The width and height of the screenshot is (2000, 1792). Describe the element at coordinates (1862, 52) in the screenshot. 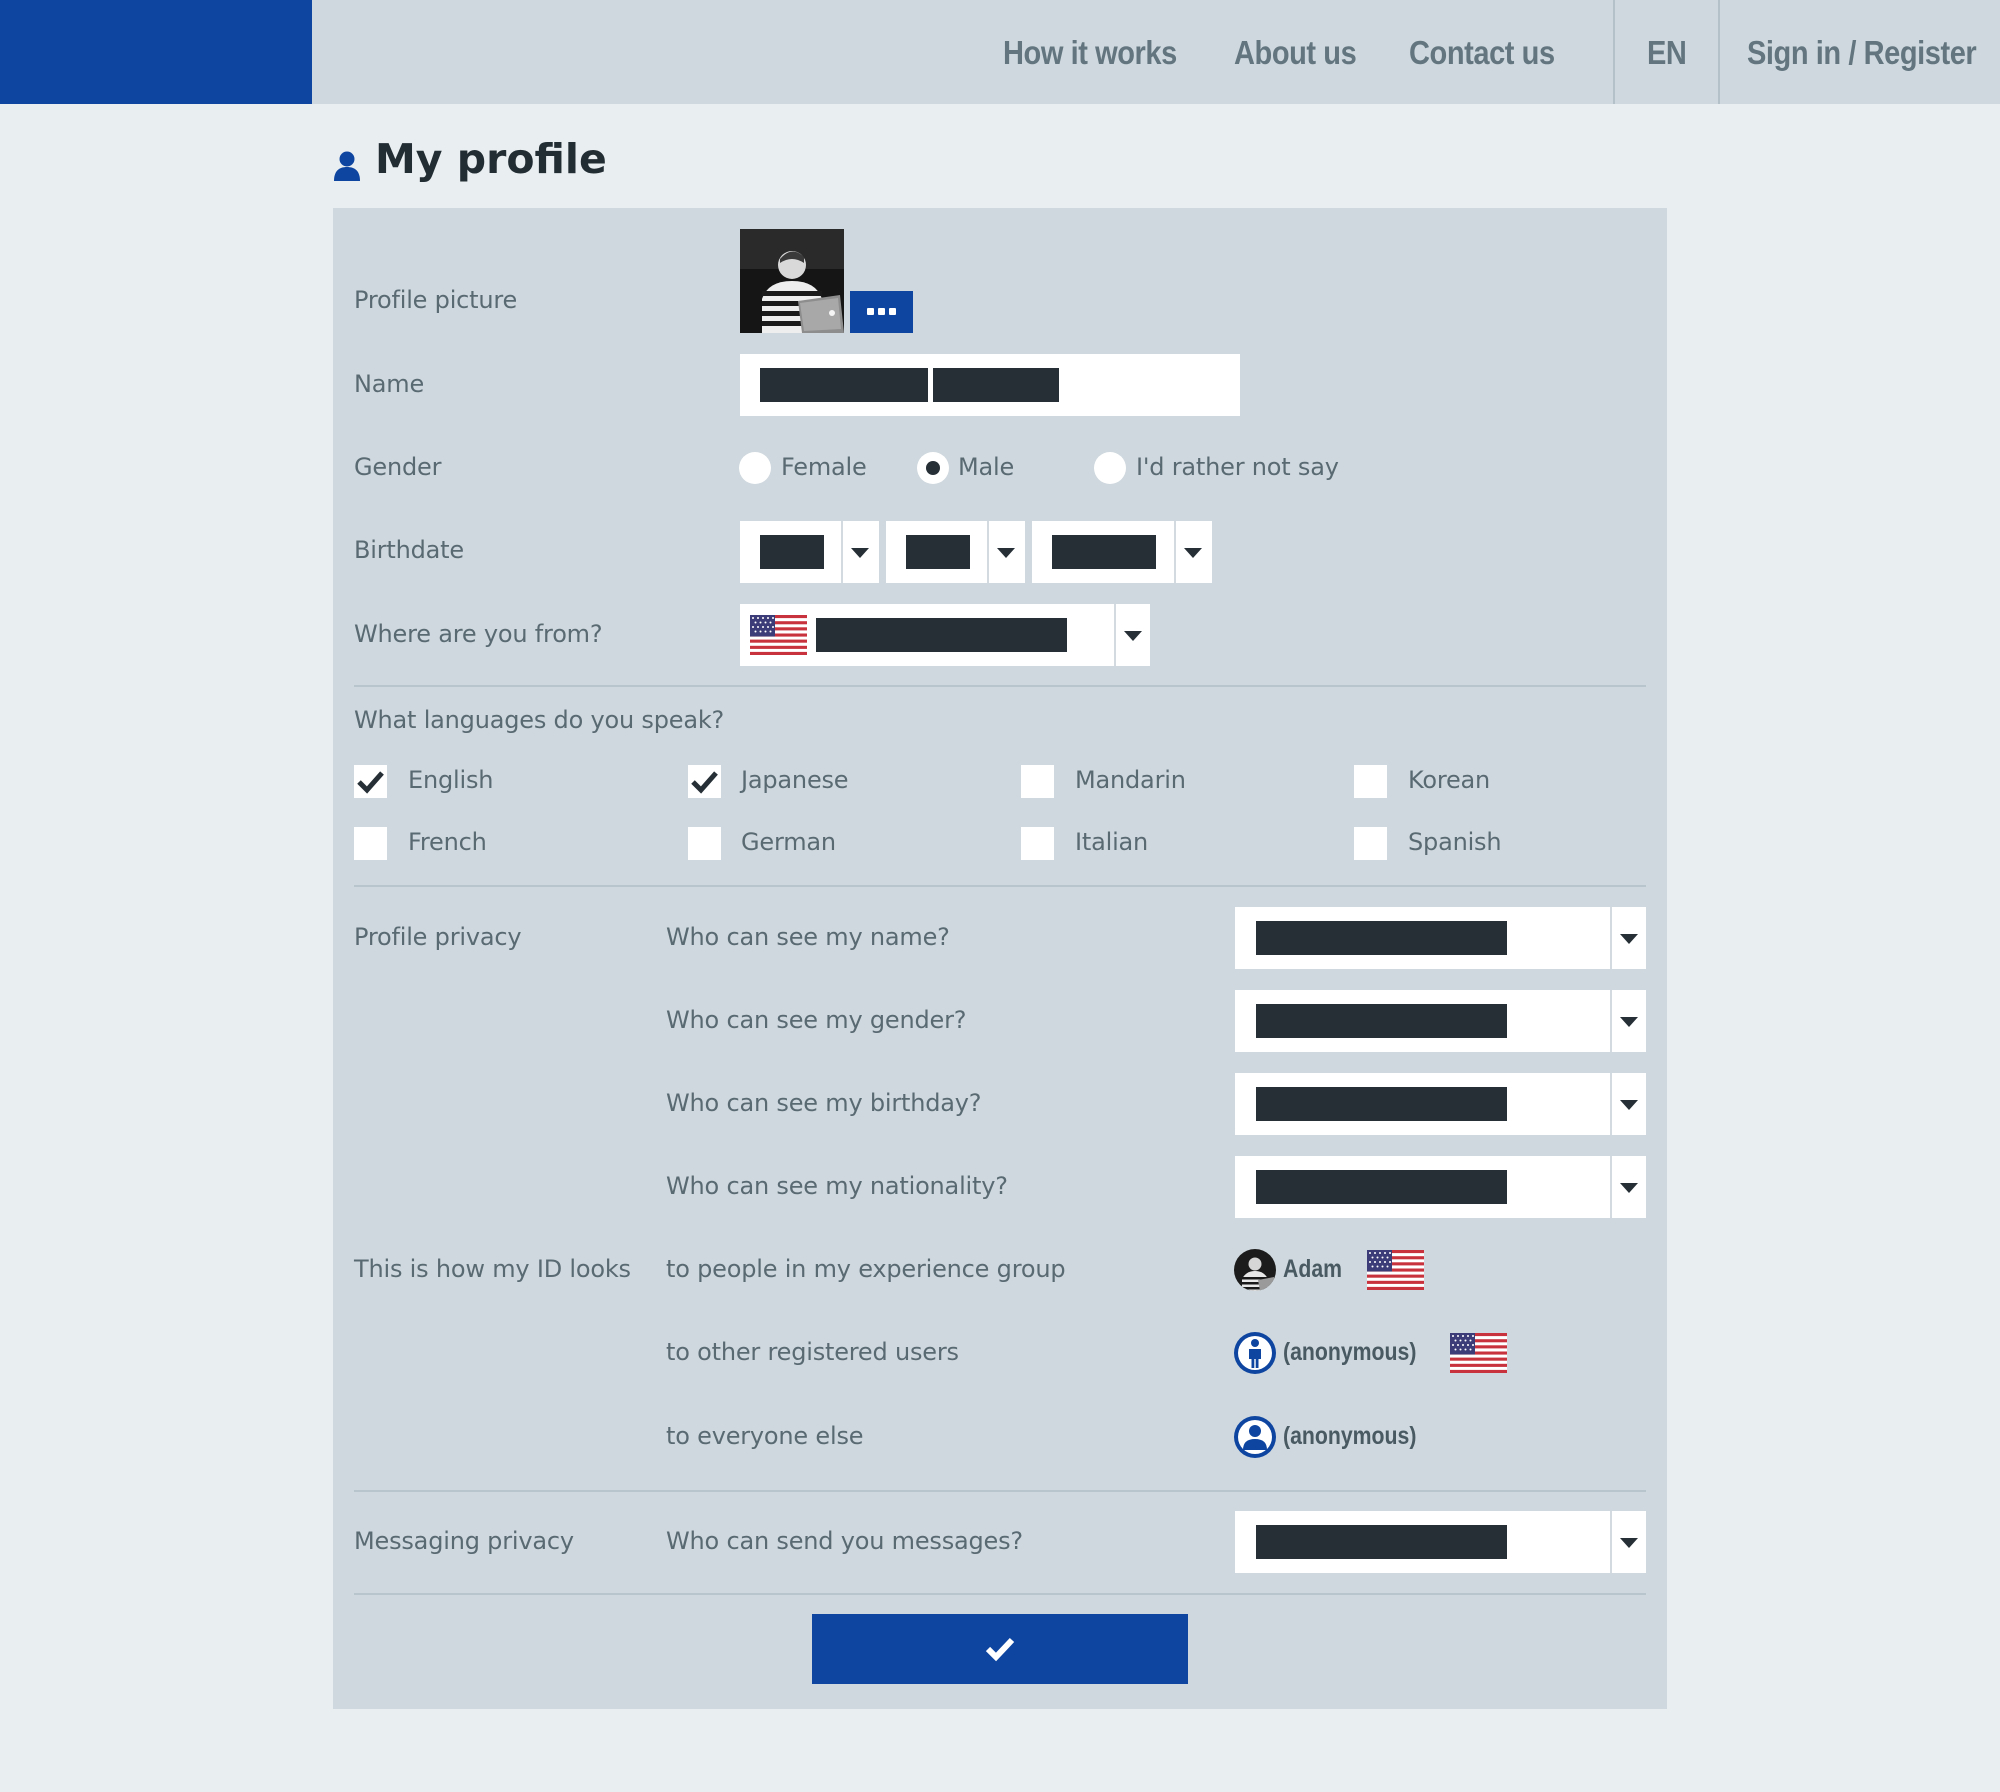

I see `sign-in-register-link: Sign in / Register` at that location.